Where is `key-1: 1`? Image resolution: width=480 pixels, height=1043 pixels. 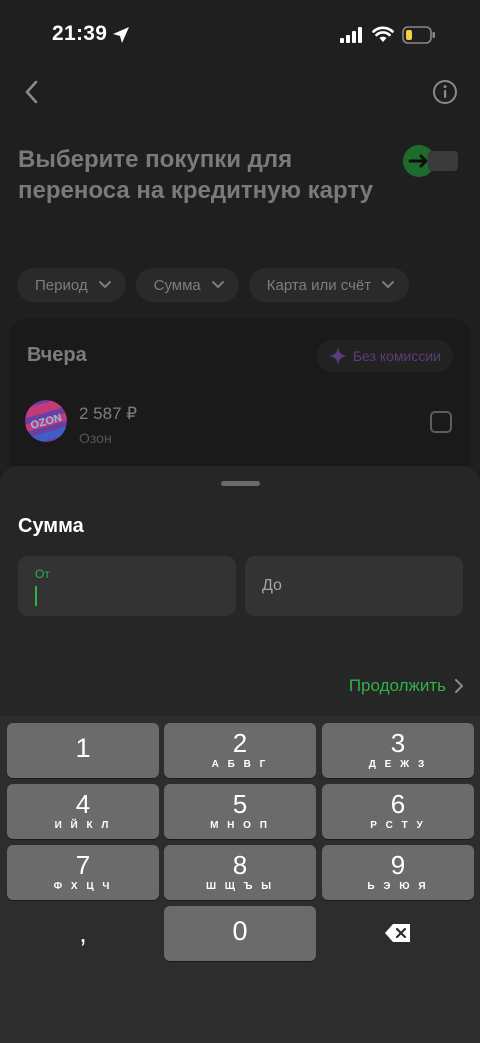 key-1: 1 is located at coordinates (83, 750).